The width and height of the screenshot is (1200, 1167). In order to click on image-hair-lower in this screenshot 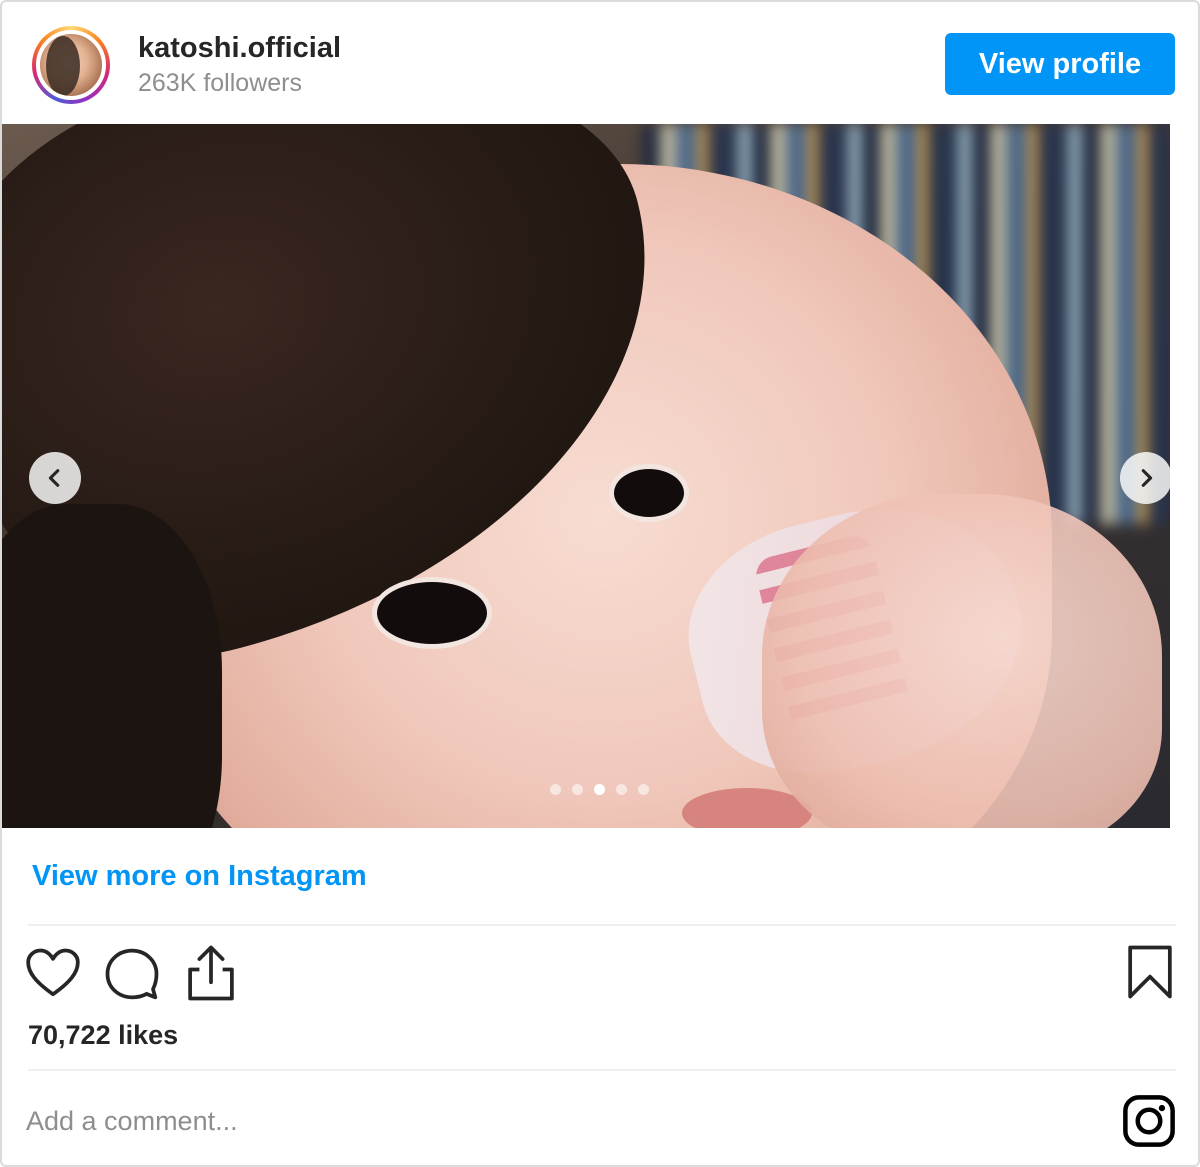, I will do `click(112, 666)`.